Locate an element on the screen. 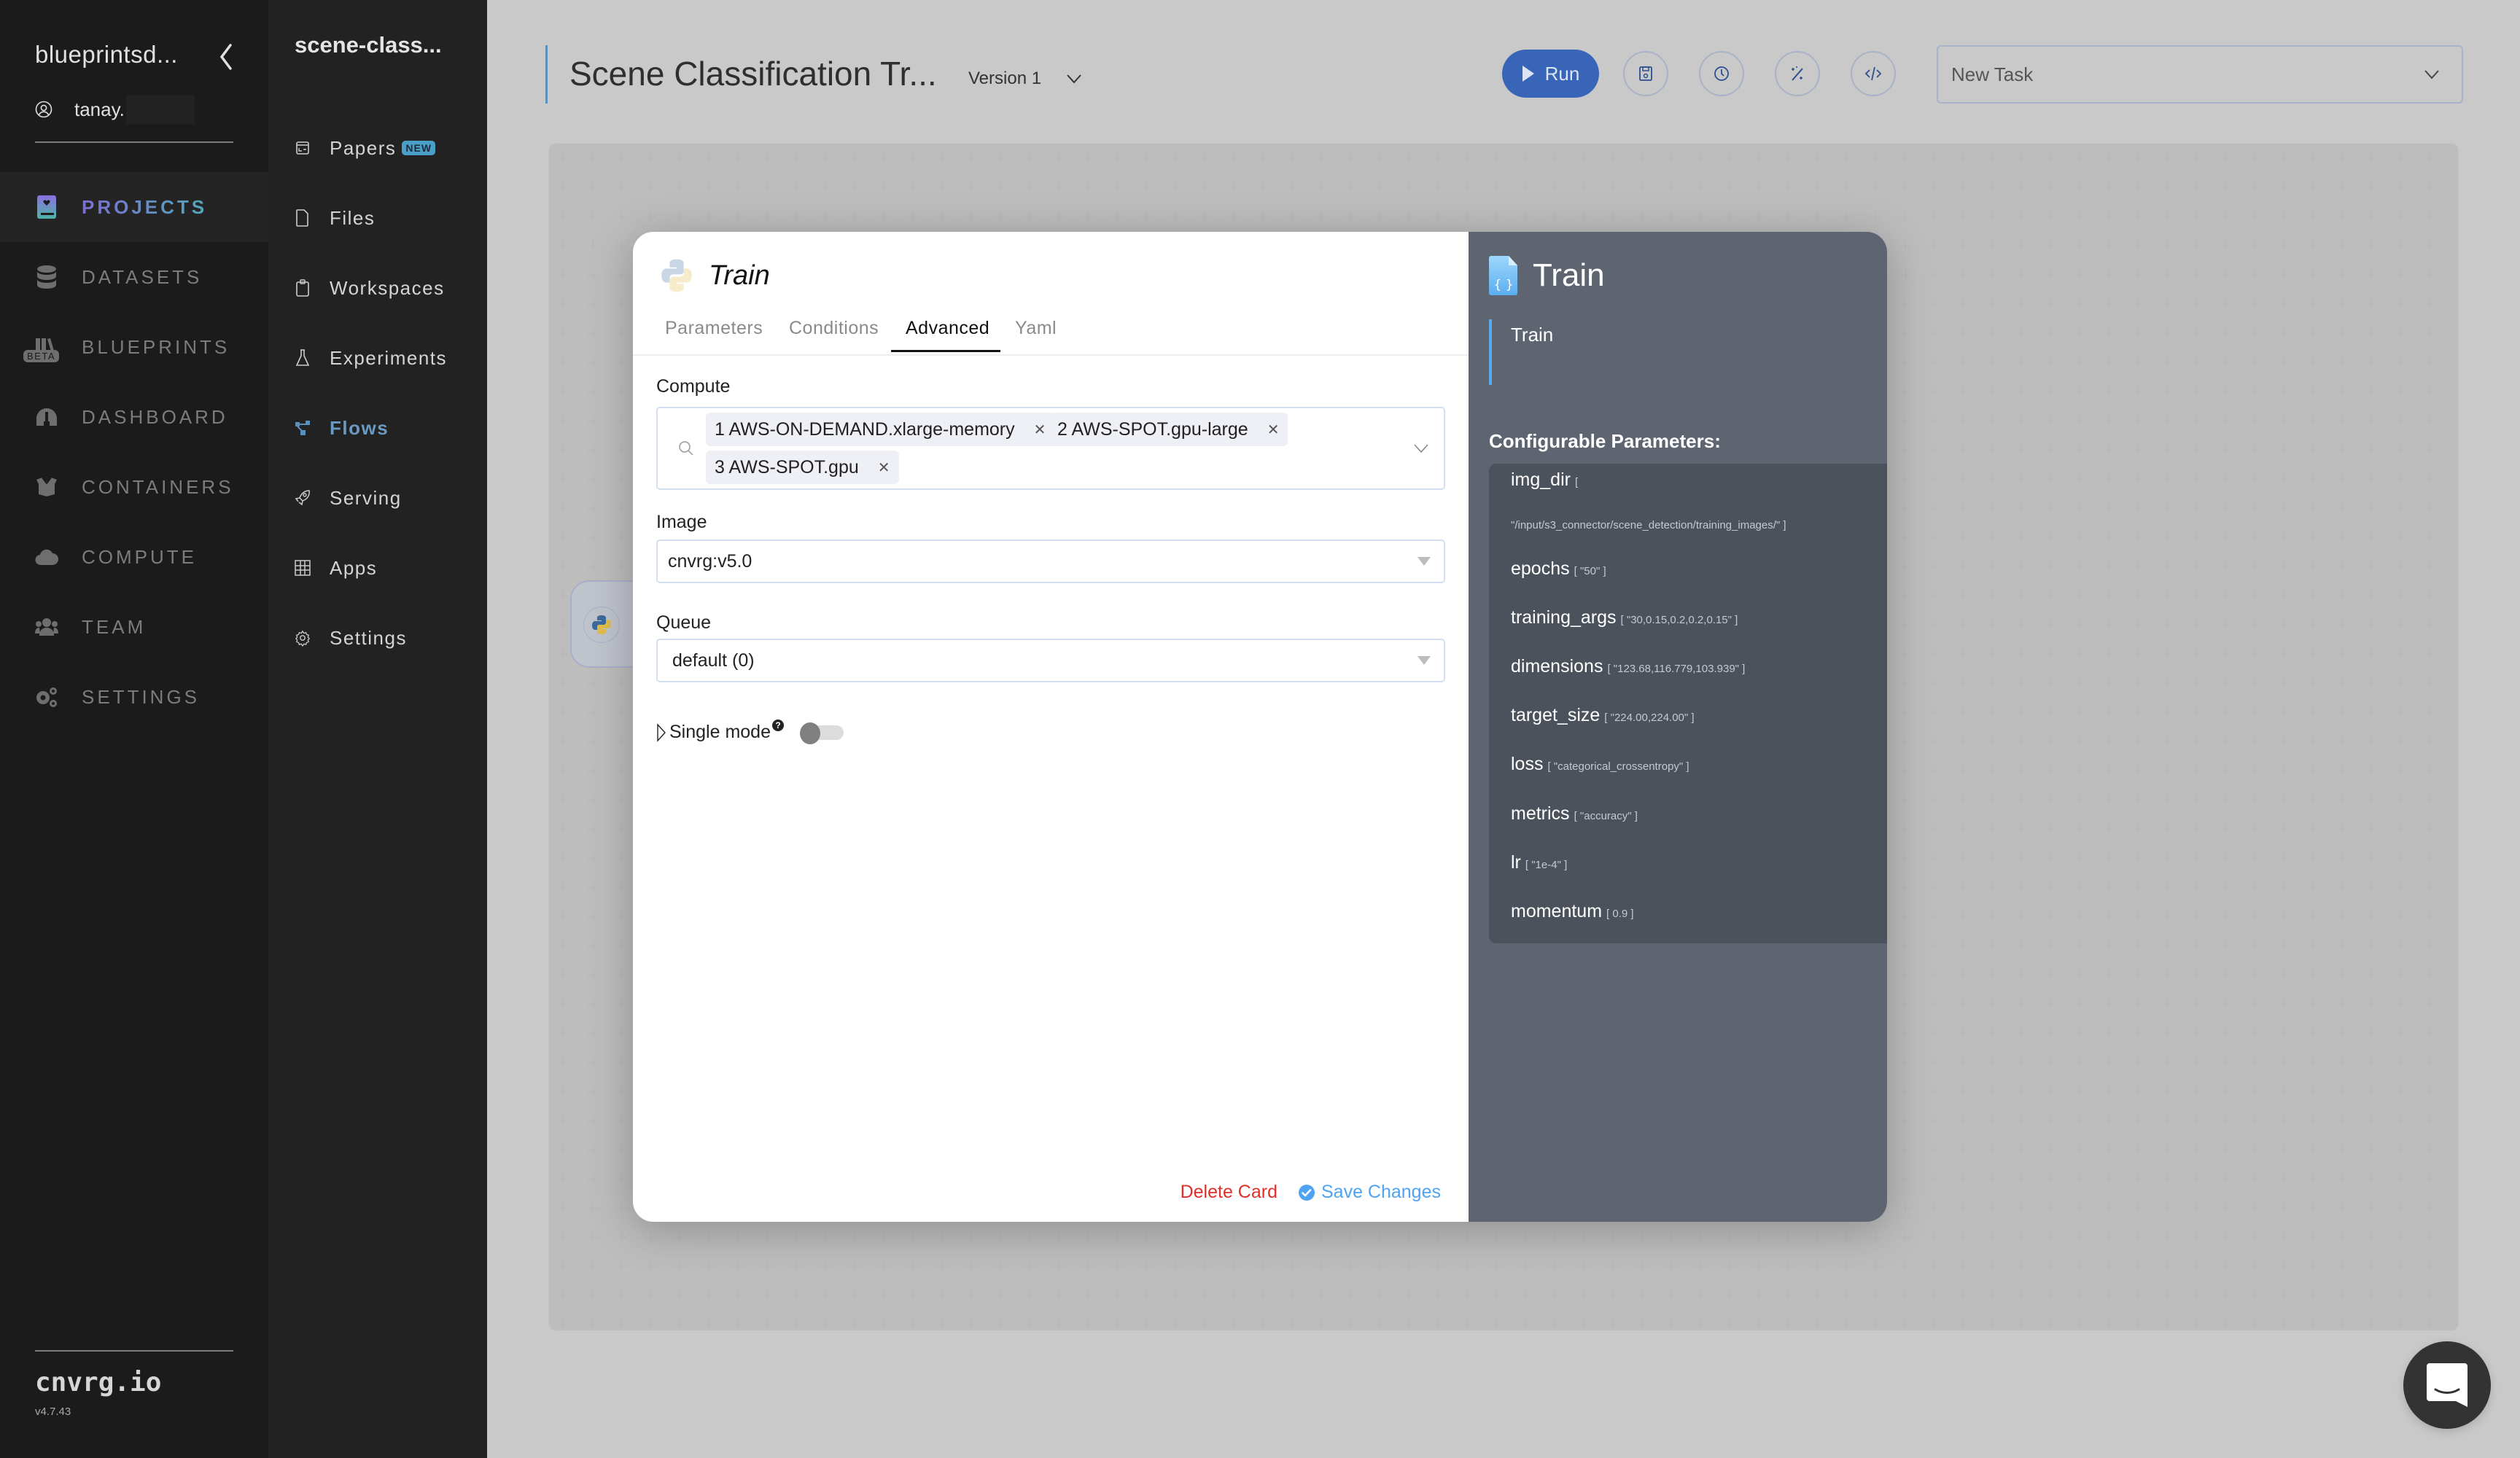 The height and width of the screenshot is (1458, 2520). param-value: [ "1e-4" ] is located at coordinates (1546, 865).